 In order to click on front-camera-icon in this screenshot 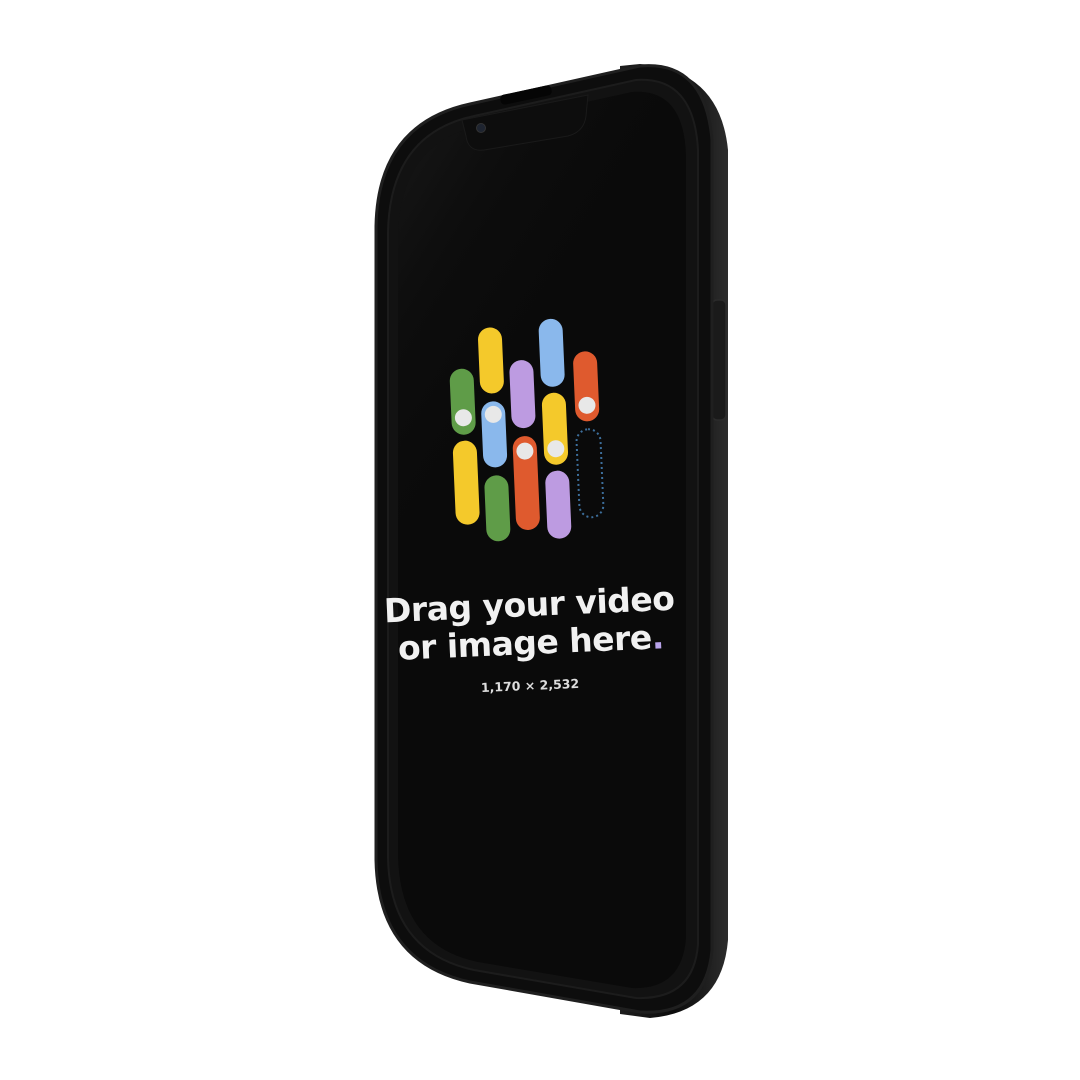, I will do `click(481, 128)`.